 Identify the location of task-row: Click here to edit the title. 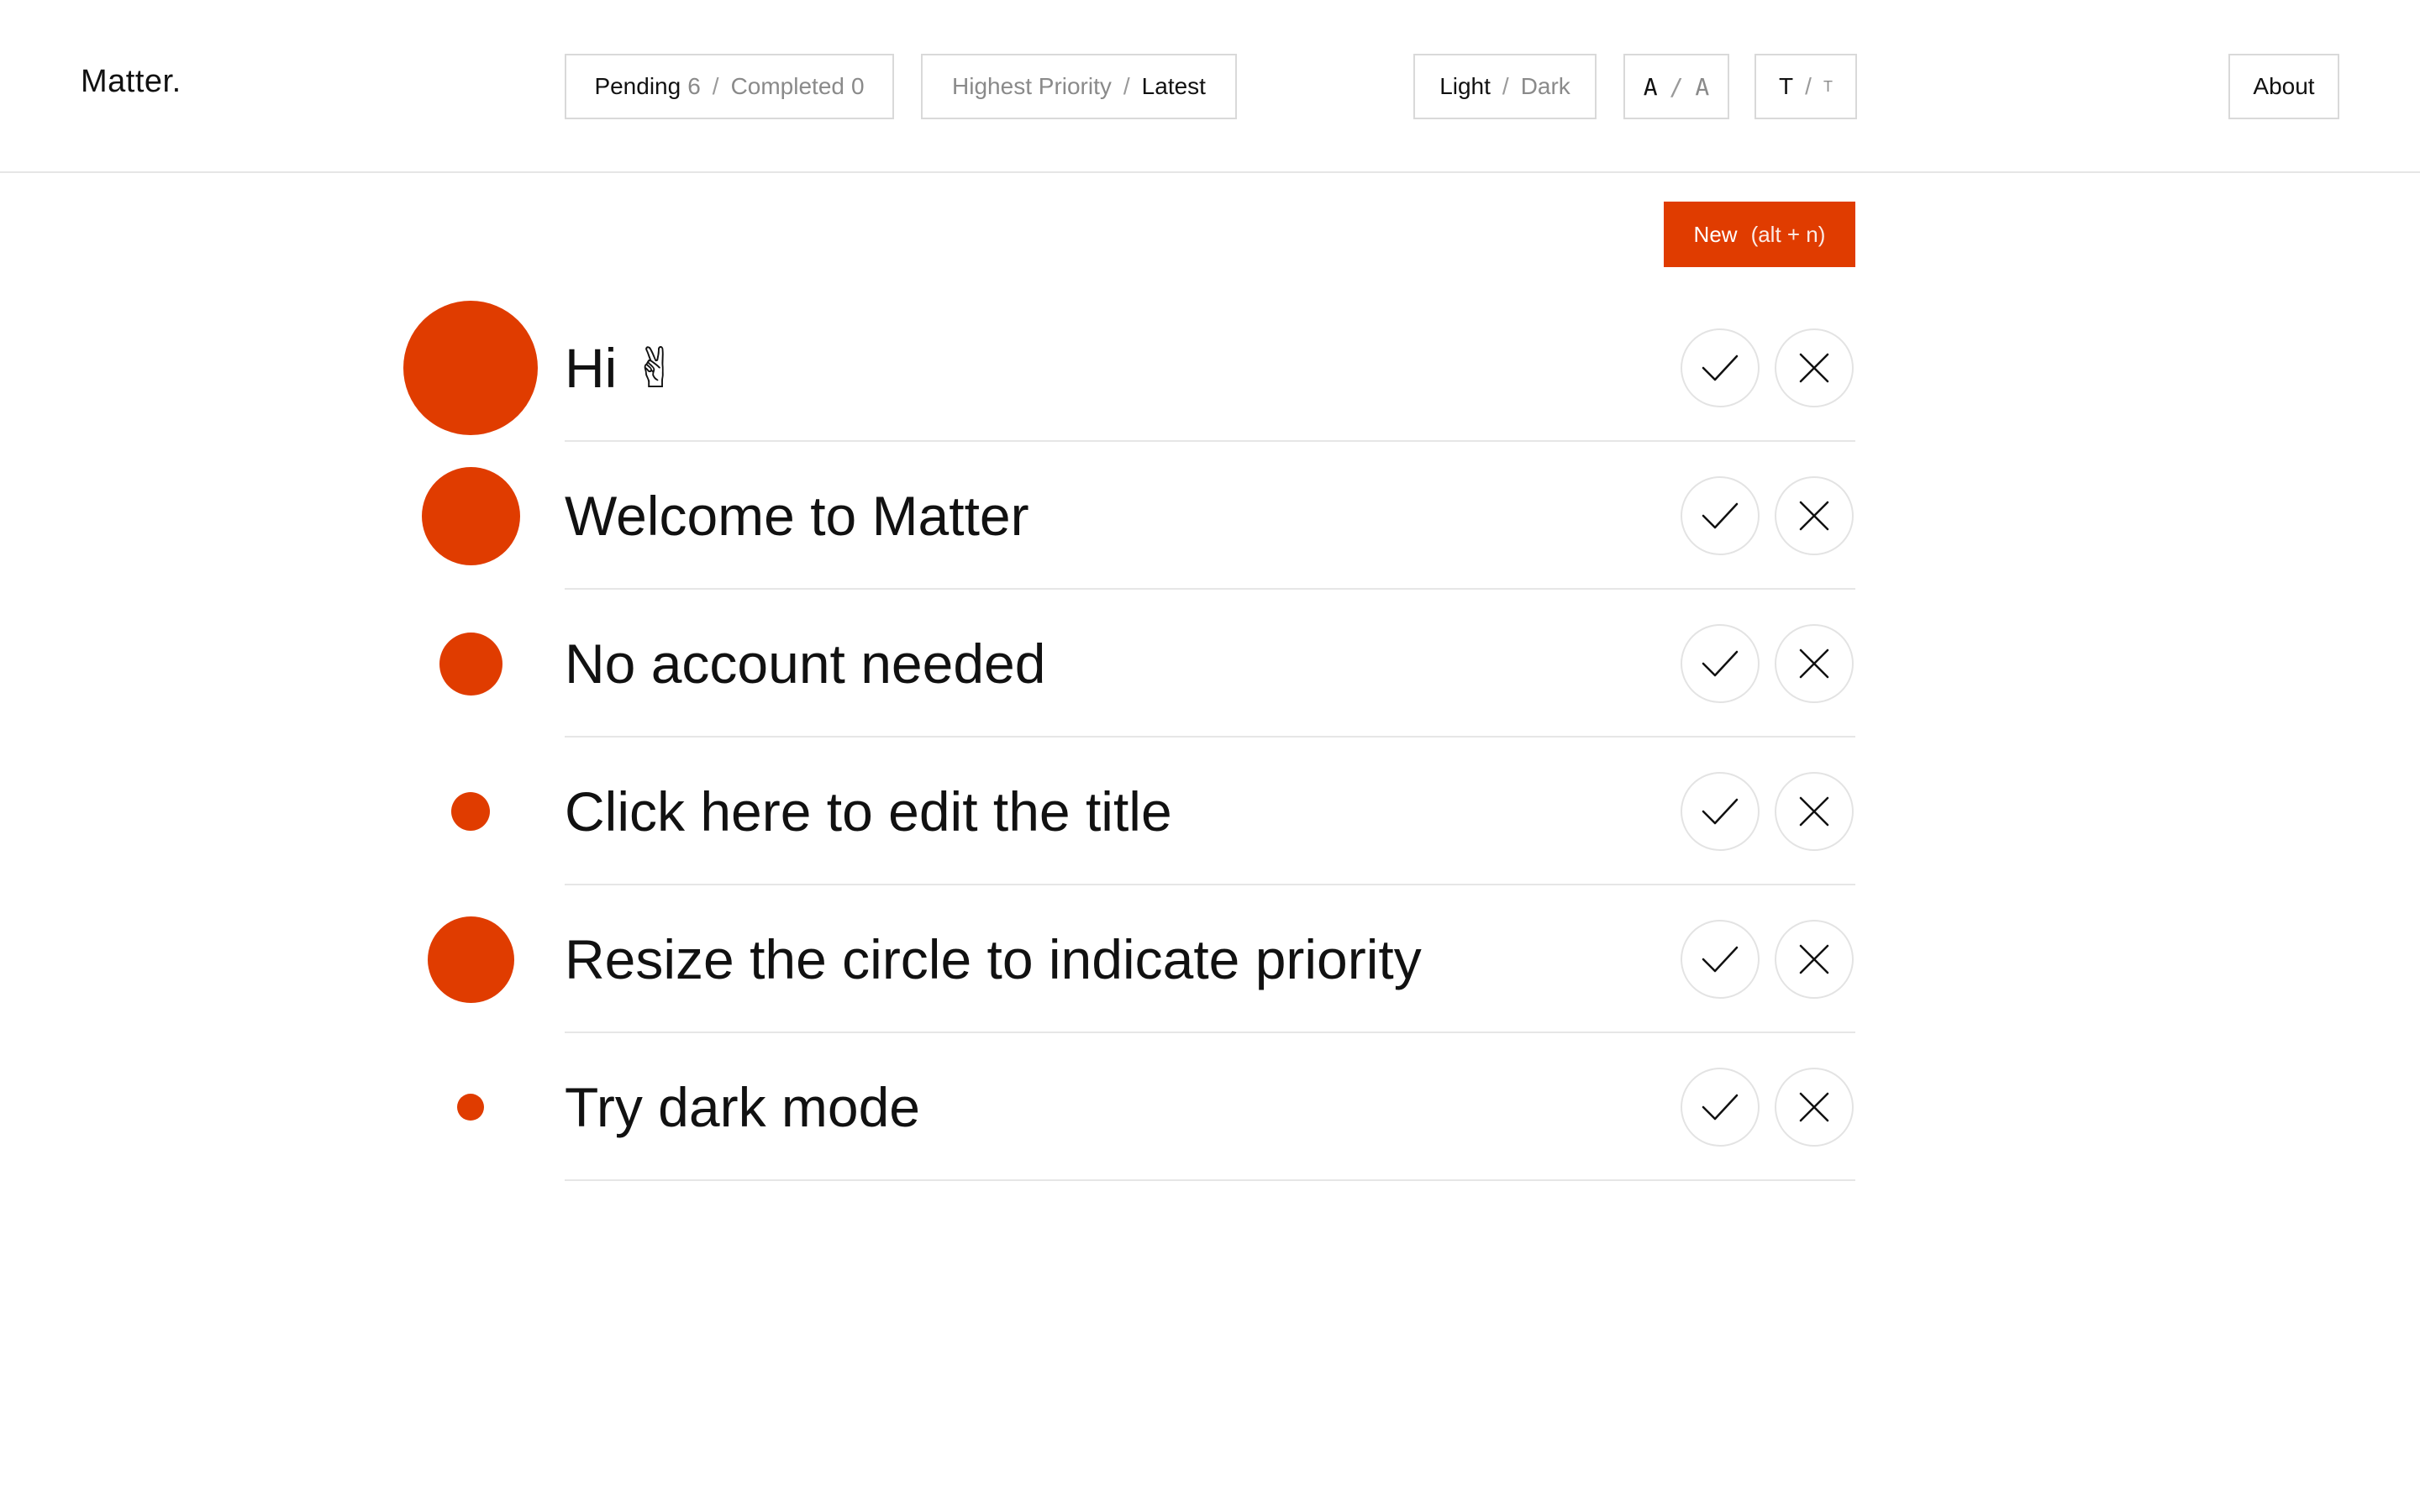
(1210, 811).